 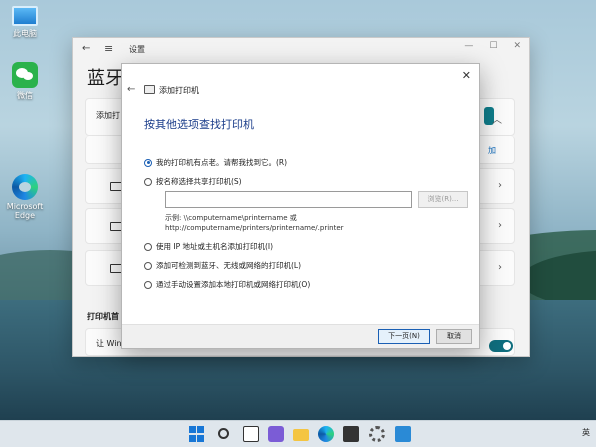 I want to click on task-view-icon, so click(x=251, y=434).